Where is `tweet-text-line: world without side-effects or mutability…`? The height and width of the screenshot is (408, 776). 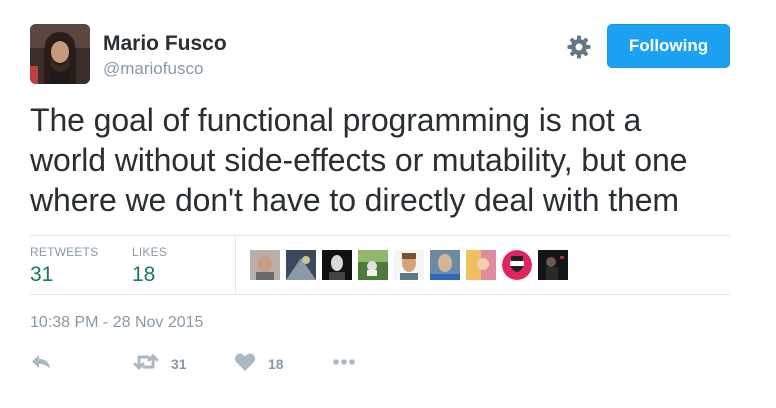
tweet-text-line: world without side-effects or mutability… is located at coordinates (359, 160).